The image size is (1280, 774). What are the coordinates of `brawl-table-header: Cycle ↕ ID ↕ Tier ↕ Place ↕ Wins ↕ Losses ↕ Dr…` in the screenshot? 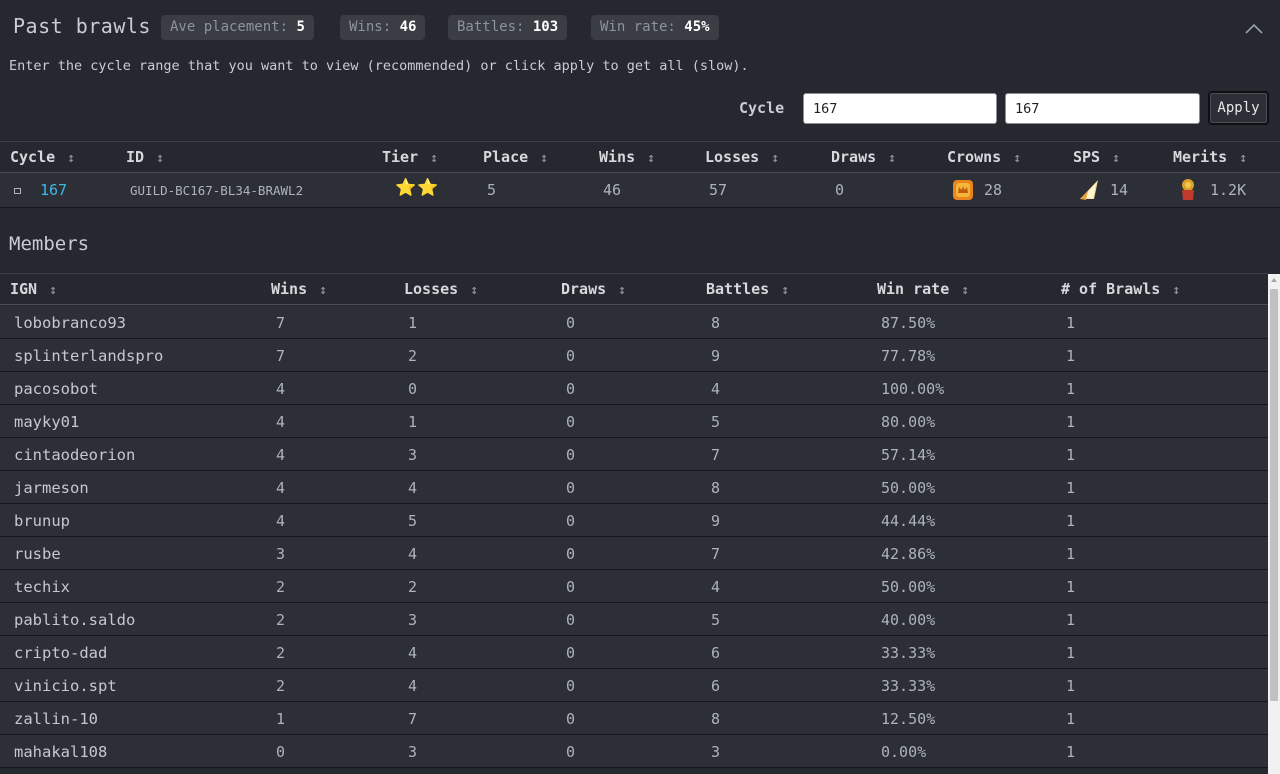 It's located at (640, 157).